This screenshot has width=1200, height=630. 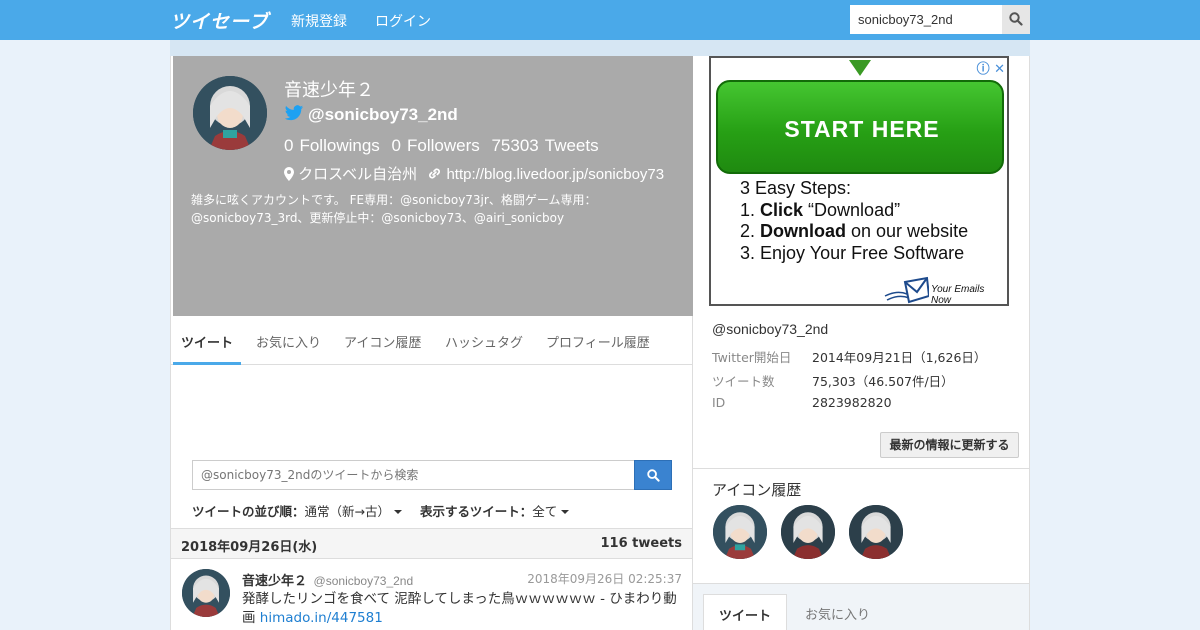 I want to click on profile-stats: 0 Followings 0 Followers 75303 Tweets, so click(x=444, y=146).